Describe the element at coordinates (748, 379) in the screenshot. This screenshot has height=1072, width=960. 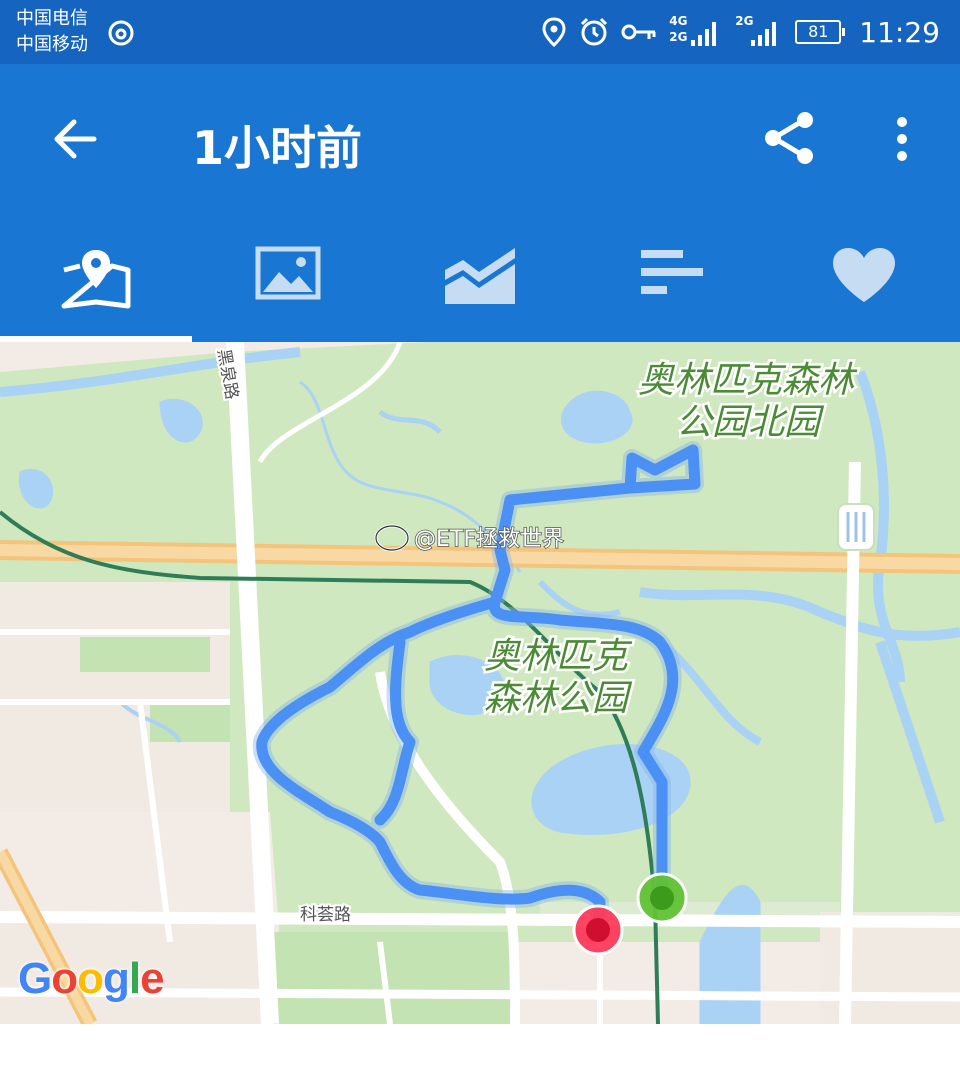
I see `label-park-north-line1: 奥林匹克森林` at that location.